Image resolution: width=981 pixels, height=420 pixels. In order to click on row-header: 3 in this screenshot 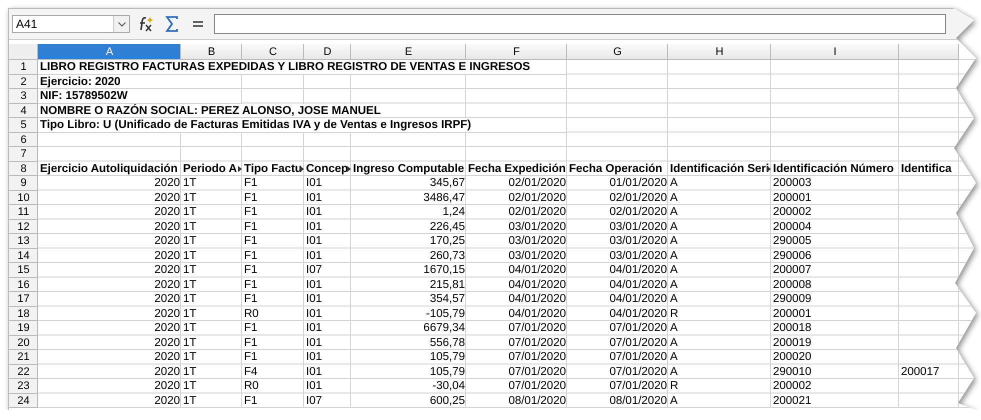, I will do `click(23, 96)`.